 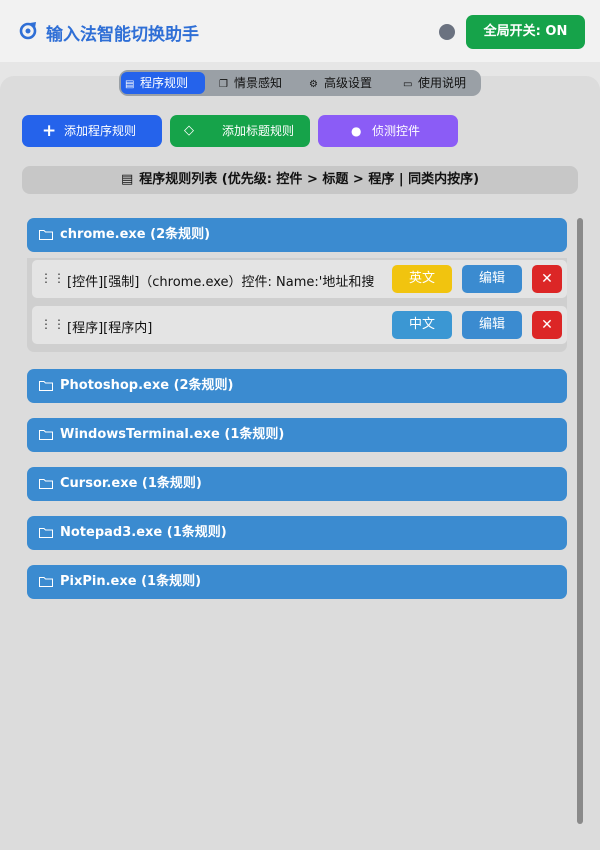 I want to click on button-label: 添加标题规则, so click(x=258, y=131).